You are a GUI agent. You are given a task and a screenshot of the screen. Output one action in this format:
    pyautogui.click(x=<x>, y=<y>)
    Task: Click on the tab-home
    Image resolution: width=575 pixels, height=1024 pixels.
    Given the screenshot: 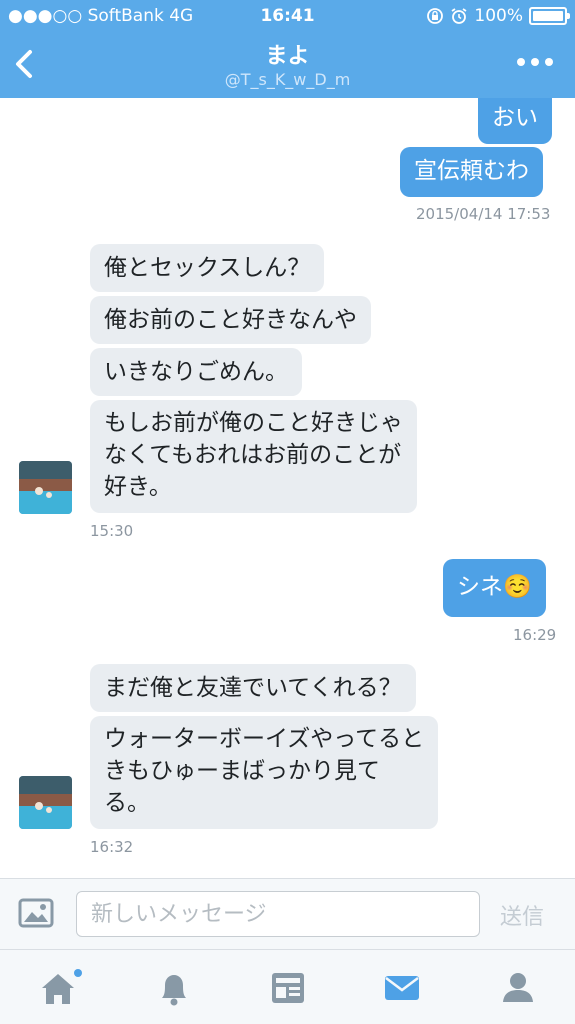 What is the action you would take?
    pyautogui.click(x=60, y=988)
    